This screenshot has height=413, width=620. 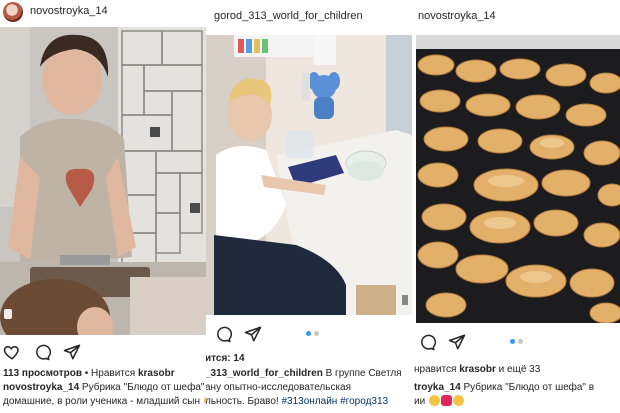 What do you see at coordinates (279, 387) in the screenshot?
I see `caption-line-2: ану опытно-исследовательская` at bounding box center [279, 387].